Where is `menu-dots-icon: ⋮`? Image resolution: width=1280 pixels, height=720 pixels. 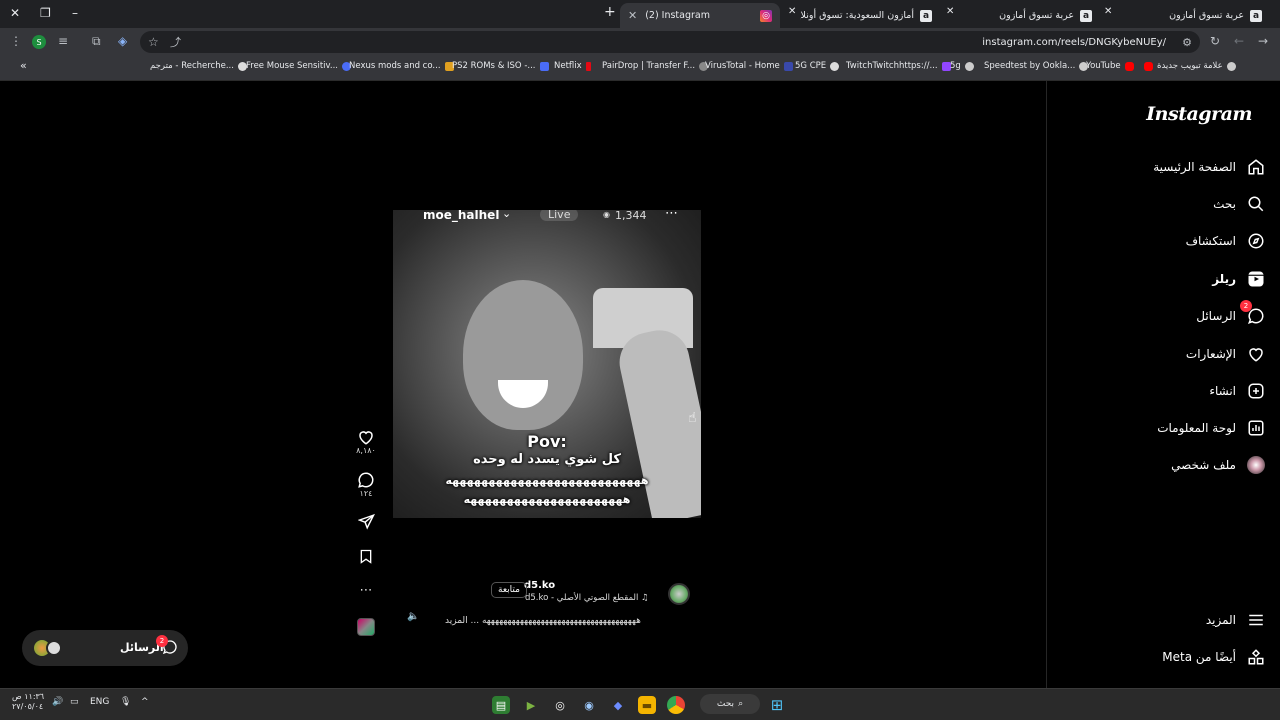
menu-dots-icon: ⋮ is located at coordinates (16, 41).